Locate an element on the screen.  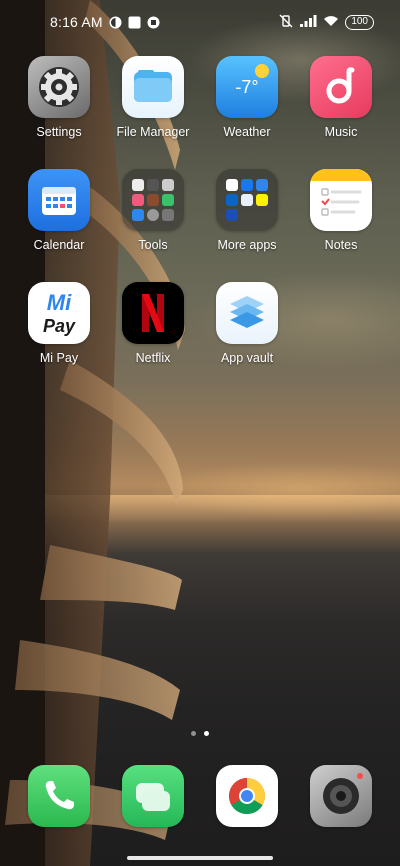
app-app-vault: App vault is located at coordinates (247, 323).